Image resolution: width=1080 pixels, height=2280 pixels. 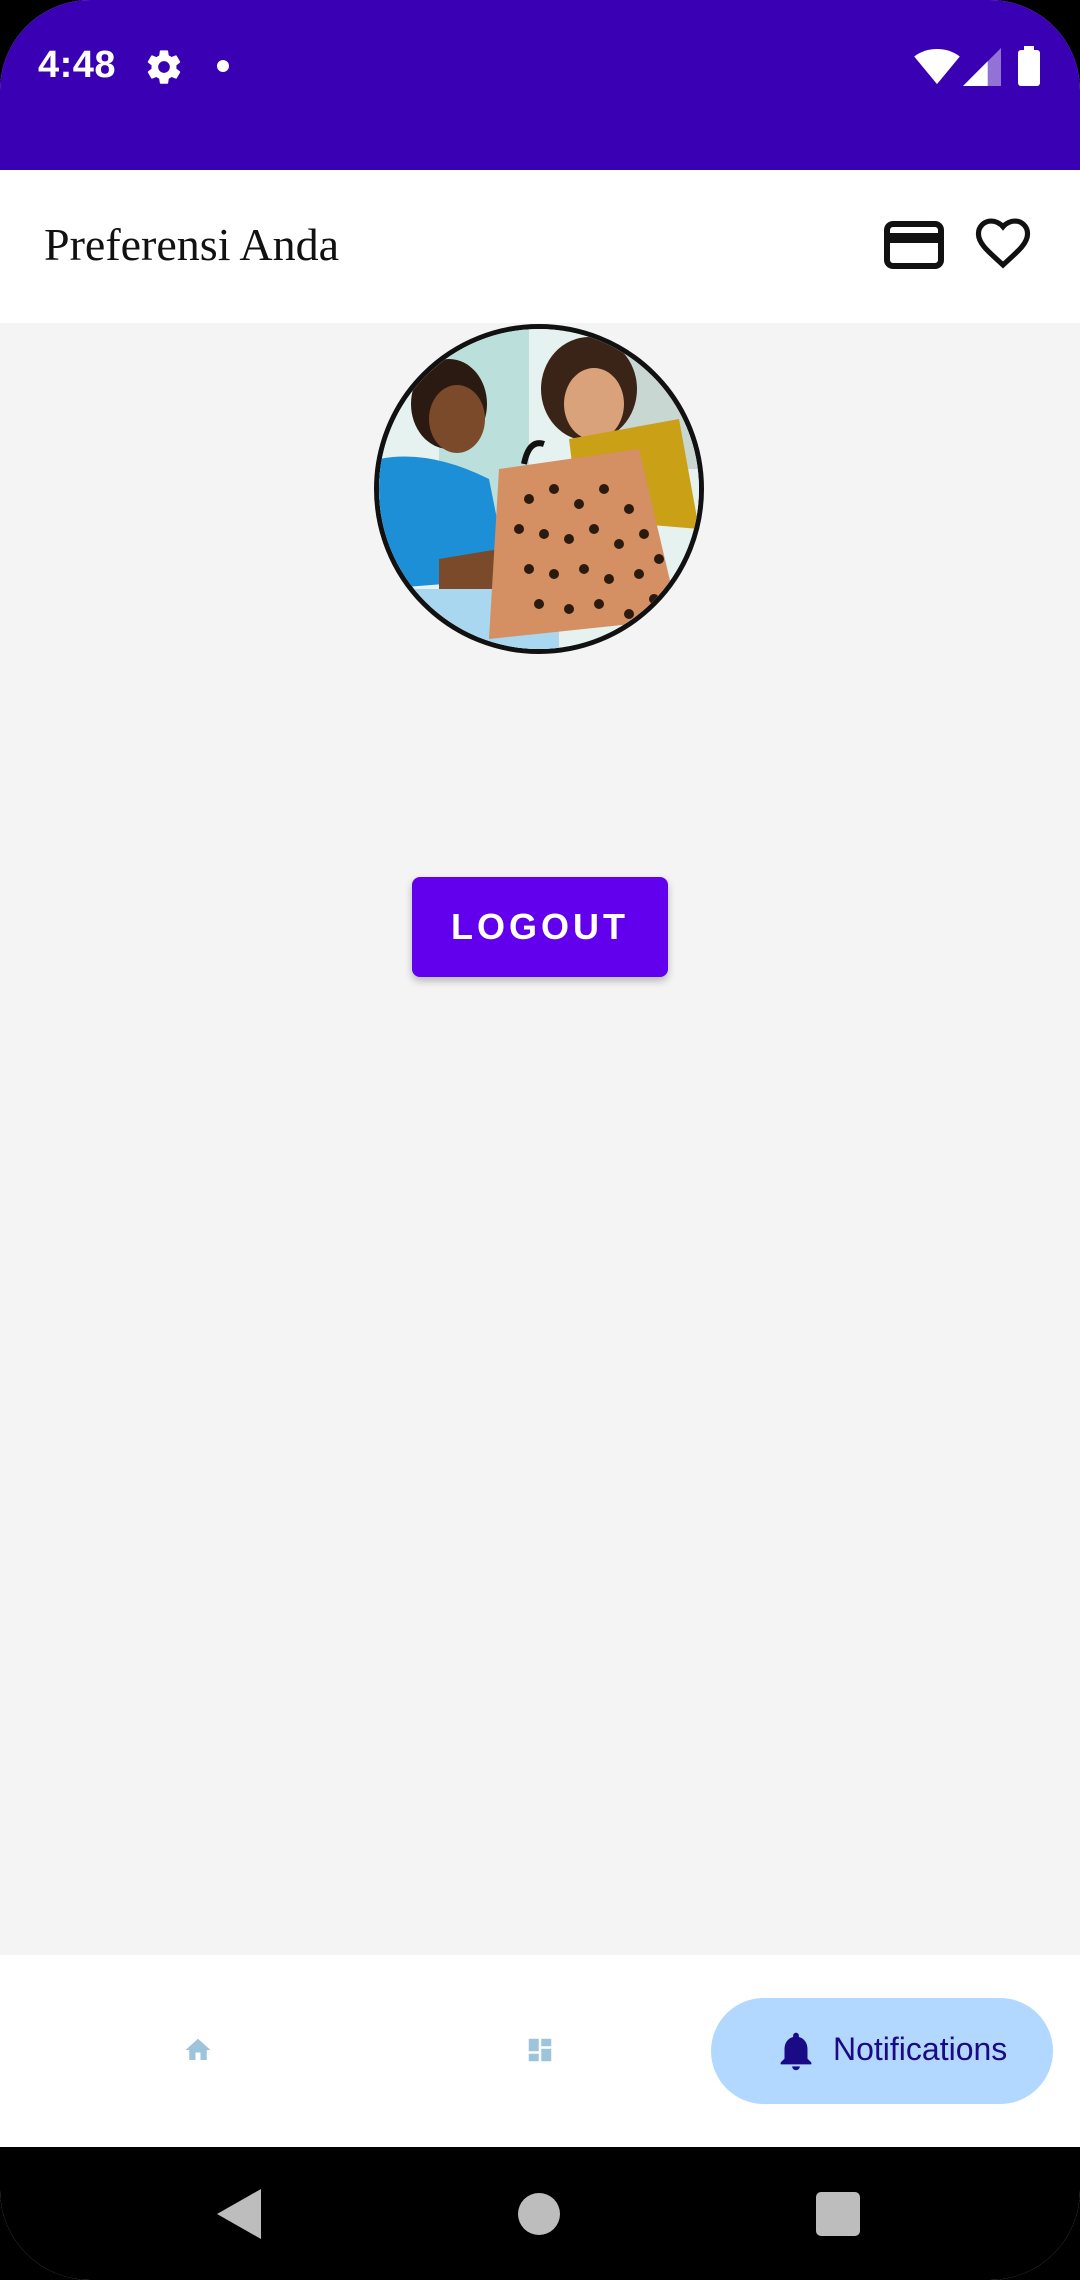 I want to click on system-navigation-bar, so click(x=540, y=2213).